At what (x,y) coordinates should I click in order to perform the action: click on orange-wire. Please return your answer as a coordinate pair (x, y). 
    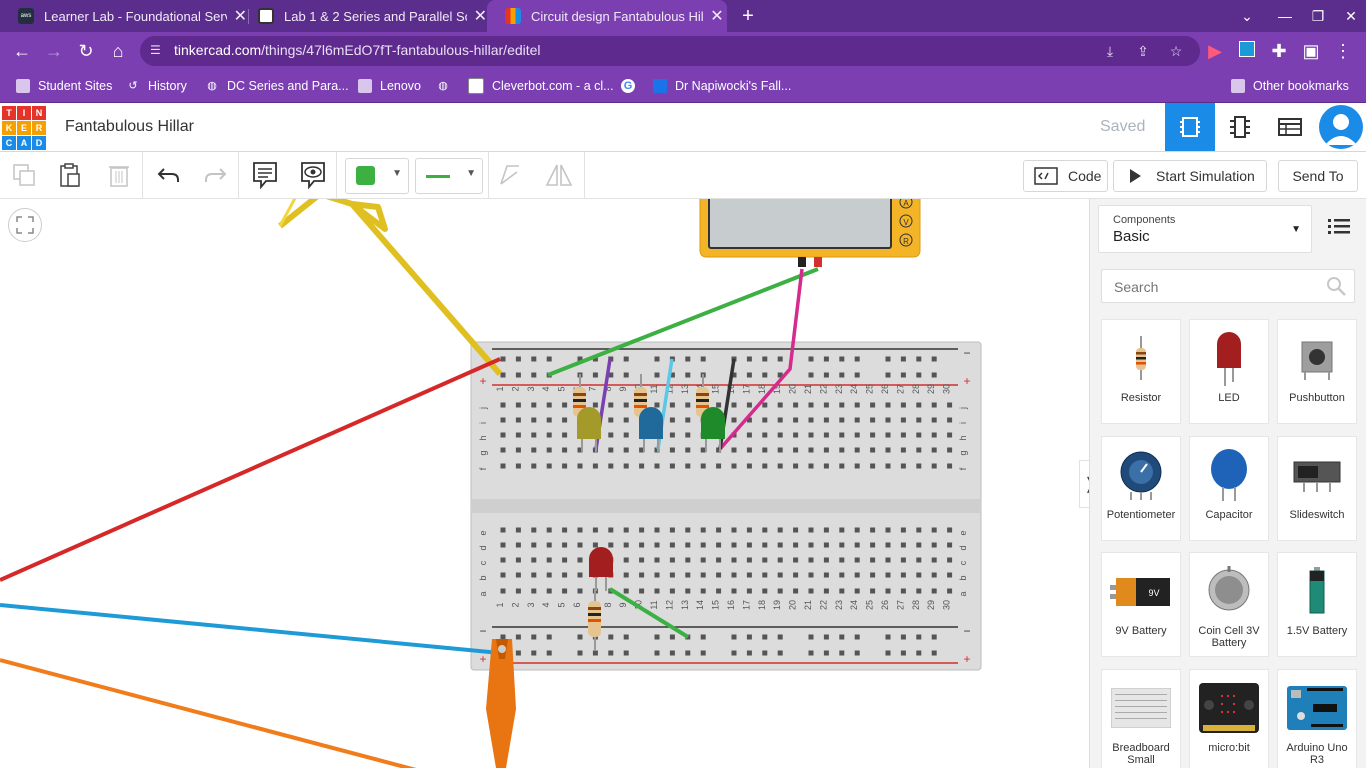
    Looking at the image, I should click on (210, 713).